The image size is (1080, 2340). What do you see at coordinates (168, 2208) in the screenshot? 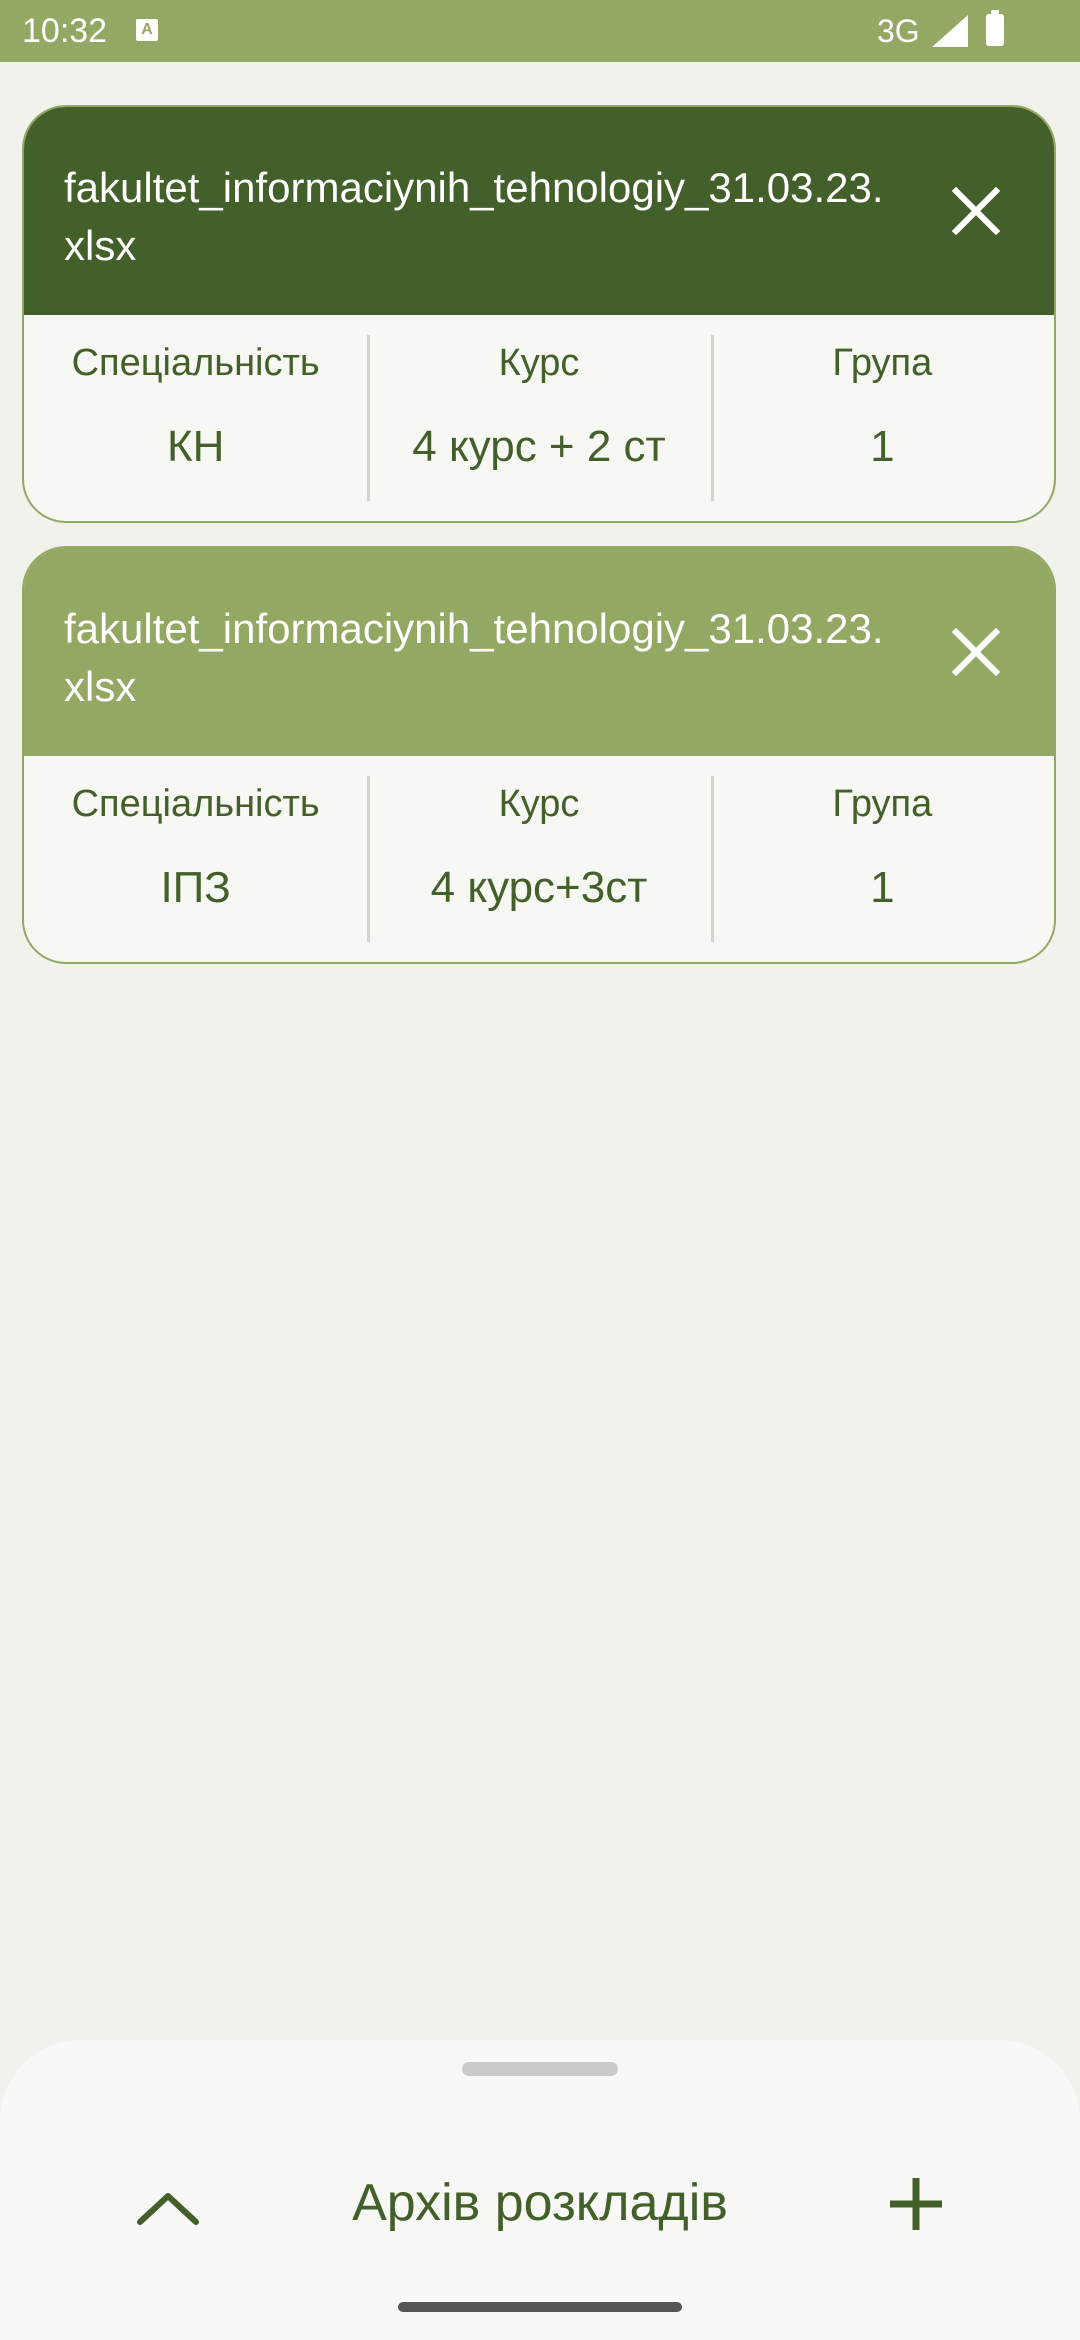
I see `chevron-up-icon` at bounding box center [168, 2208].